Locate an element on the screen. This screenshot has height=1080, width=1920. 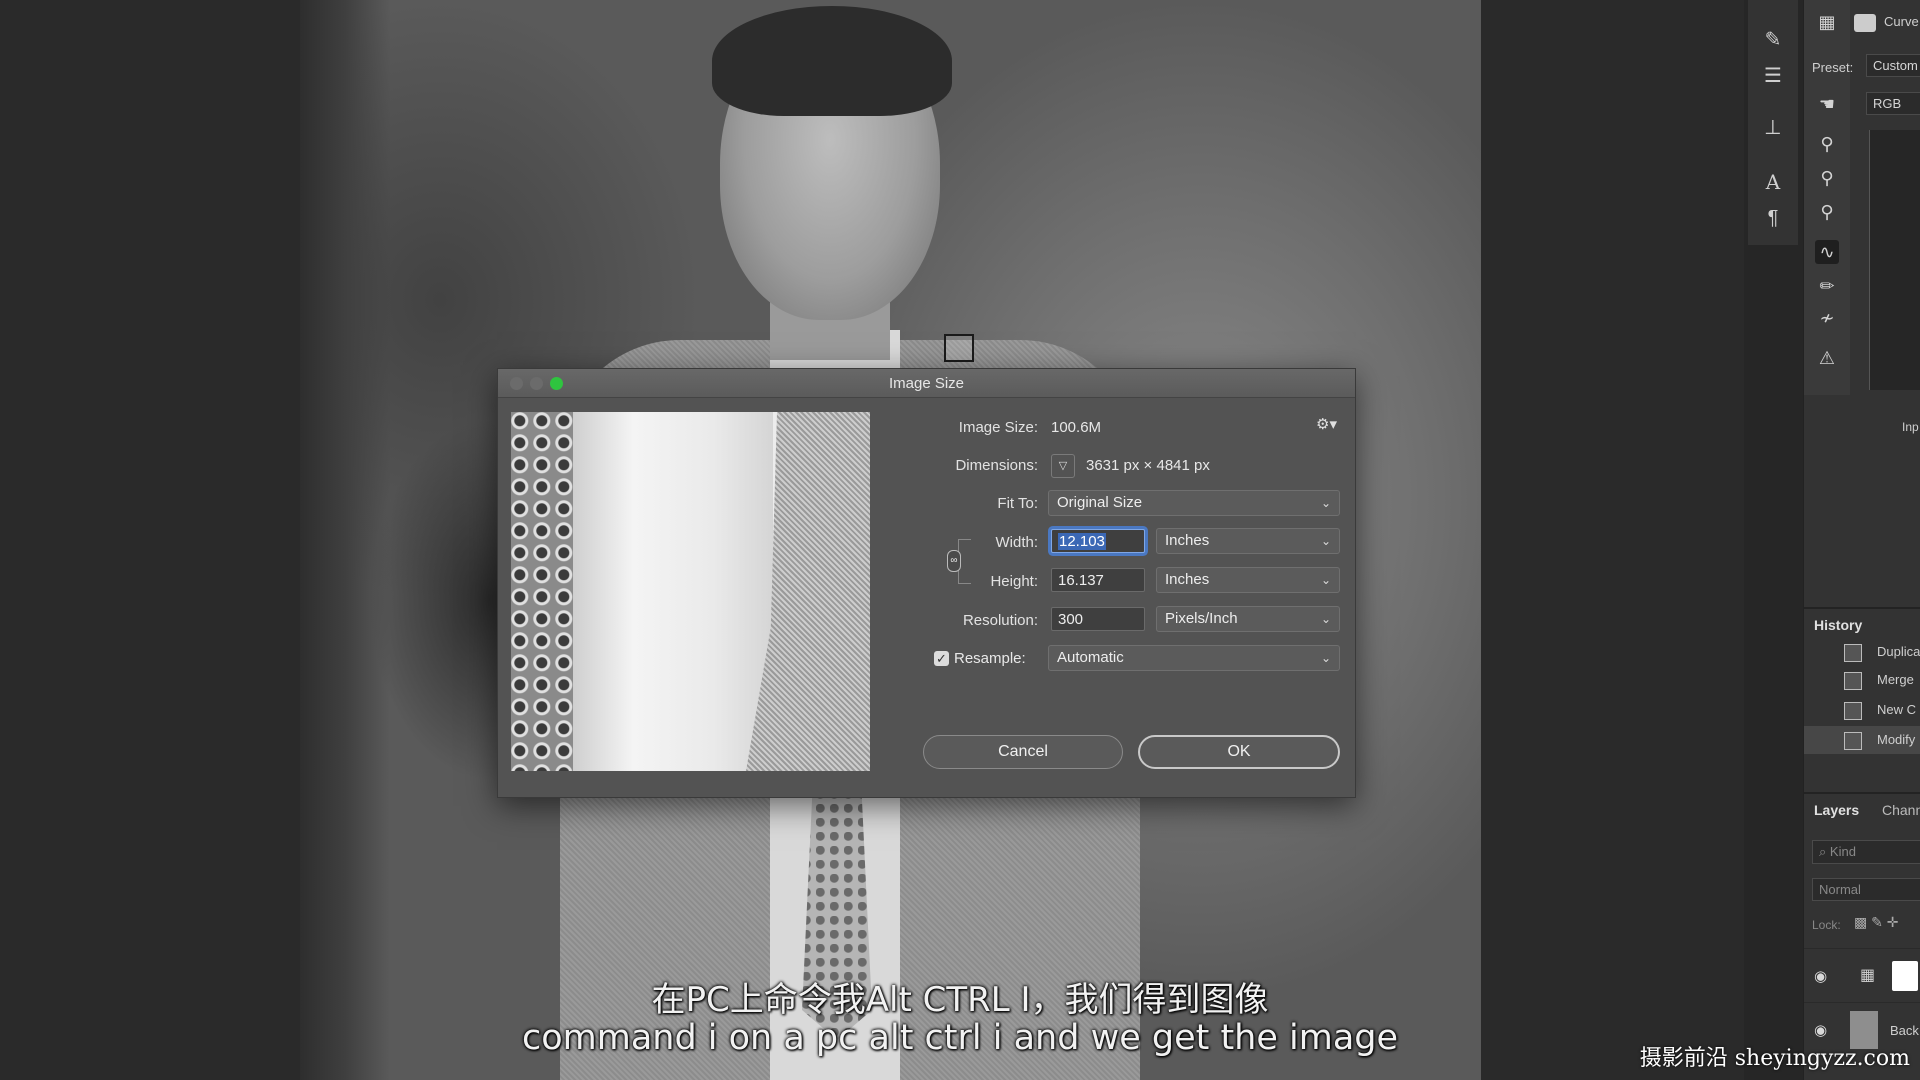
width-unit-value: Inches is located at coordinates (1187, 540).